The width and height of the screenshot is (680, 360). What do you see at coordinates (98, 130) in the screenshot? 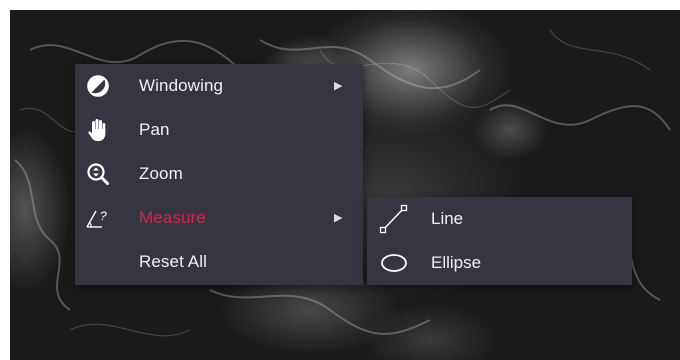
I see `hand-icon` at bounding box center [98, 130].